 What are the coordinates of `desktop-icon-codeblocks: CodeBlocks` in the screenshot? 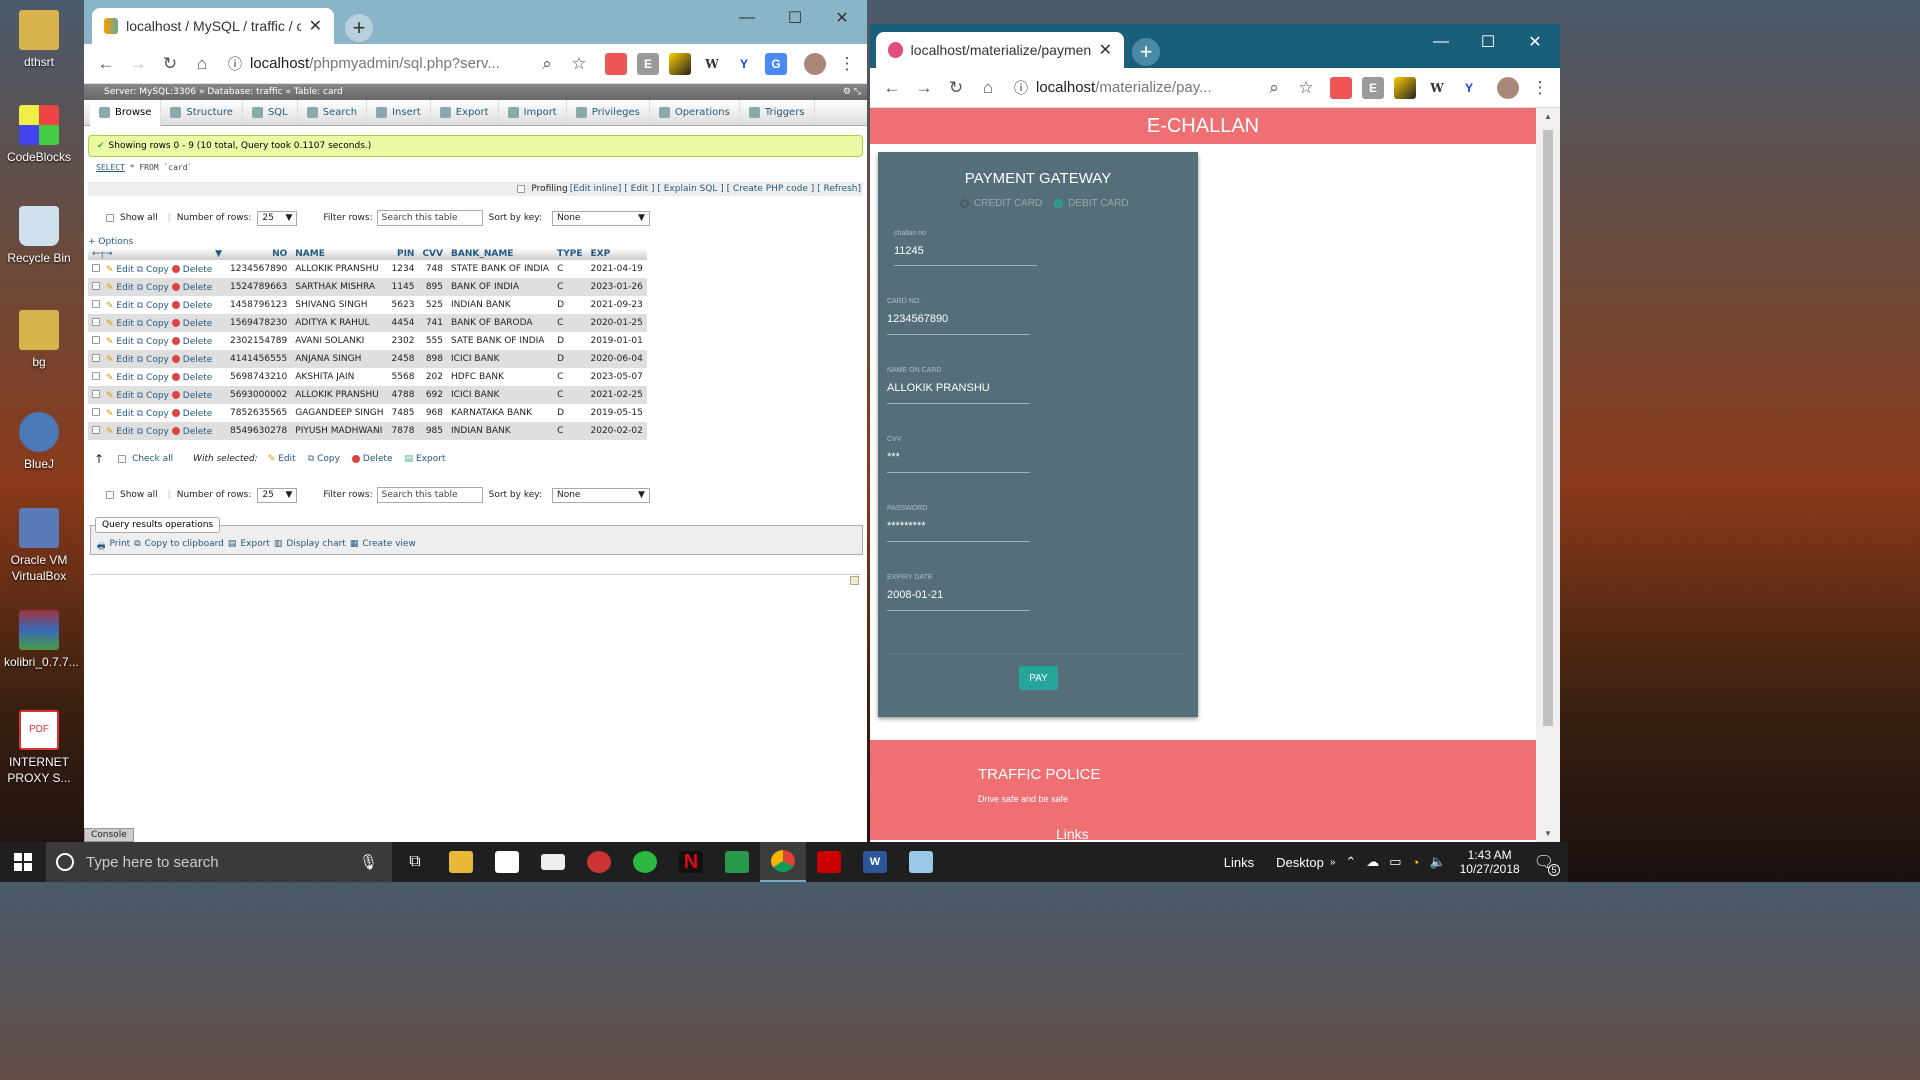 It's located at (39, 135).